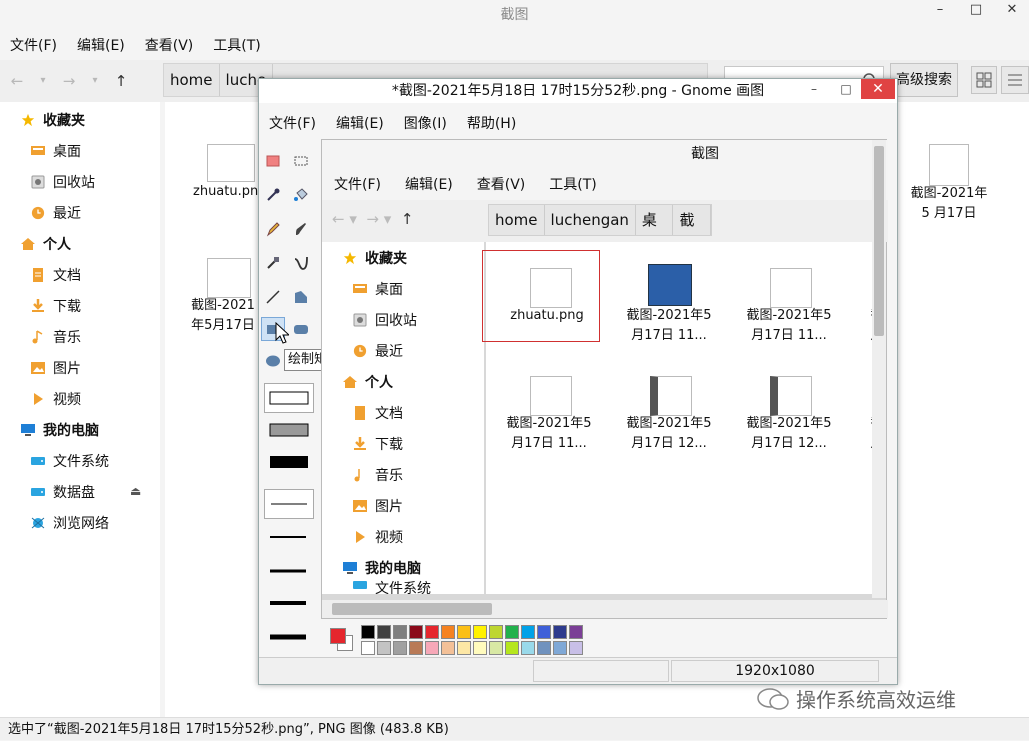 The height and width of the screenshot is (741, 1029). What do you see at coordinates (289, 462) in the screenshot?
I see `fill-style-filled` at bounding box center [289, 462].